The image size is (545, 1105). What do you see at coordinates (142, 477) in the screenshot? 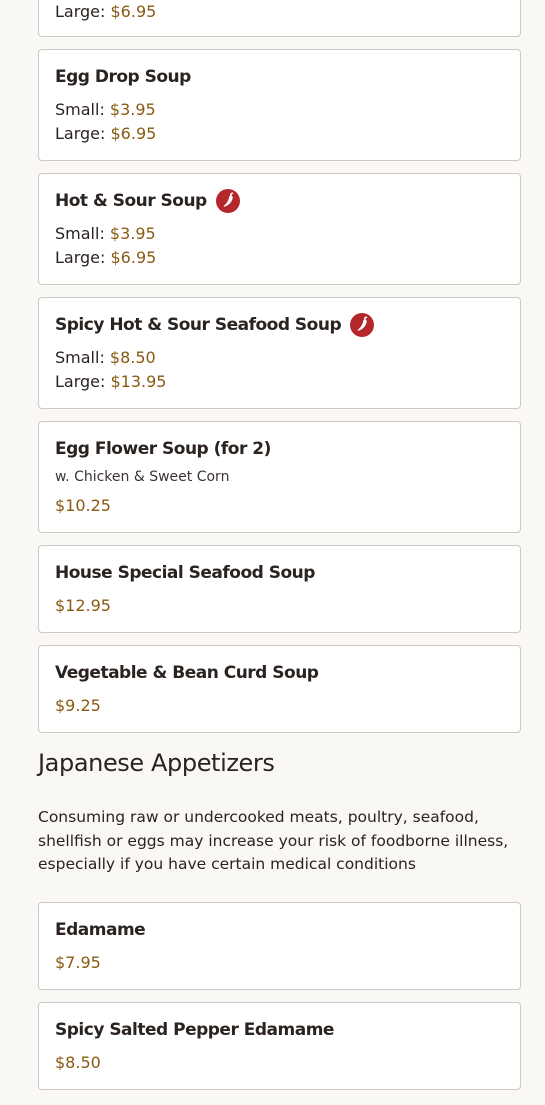
I see `item-description: w. Chicken & Sweet Corn` at bounding box center [142, 477].